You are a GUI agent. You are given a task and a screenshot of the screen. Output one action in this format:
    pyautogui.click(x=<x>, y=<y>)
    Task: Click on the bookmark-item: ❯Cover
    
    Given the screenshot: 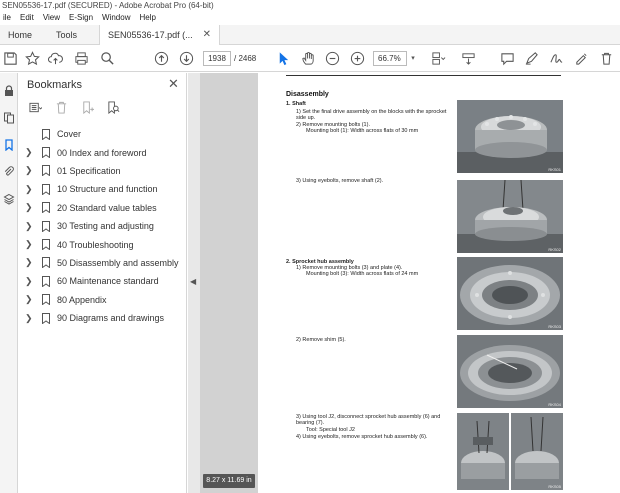 What is the action you would take?
    pyautogui.click(x=103, y=134)
    